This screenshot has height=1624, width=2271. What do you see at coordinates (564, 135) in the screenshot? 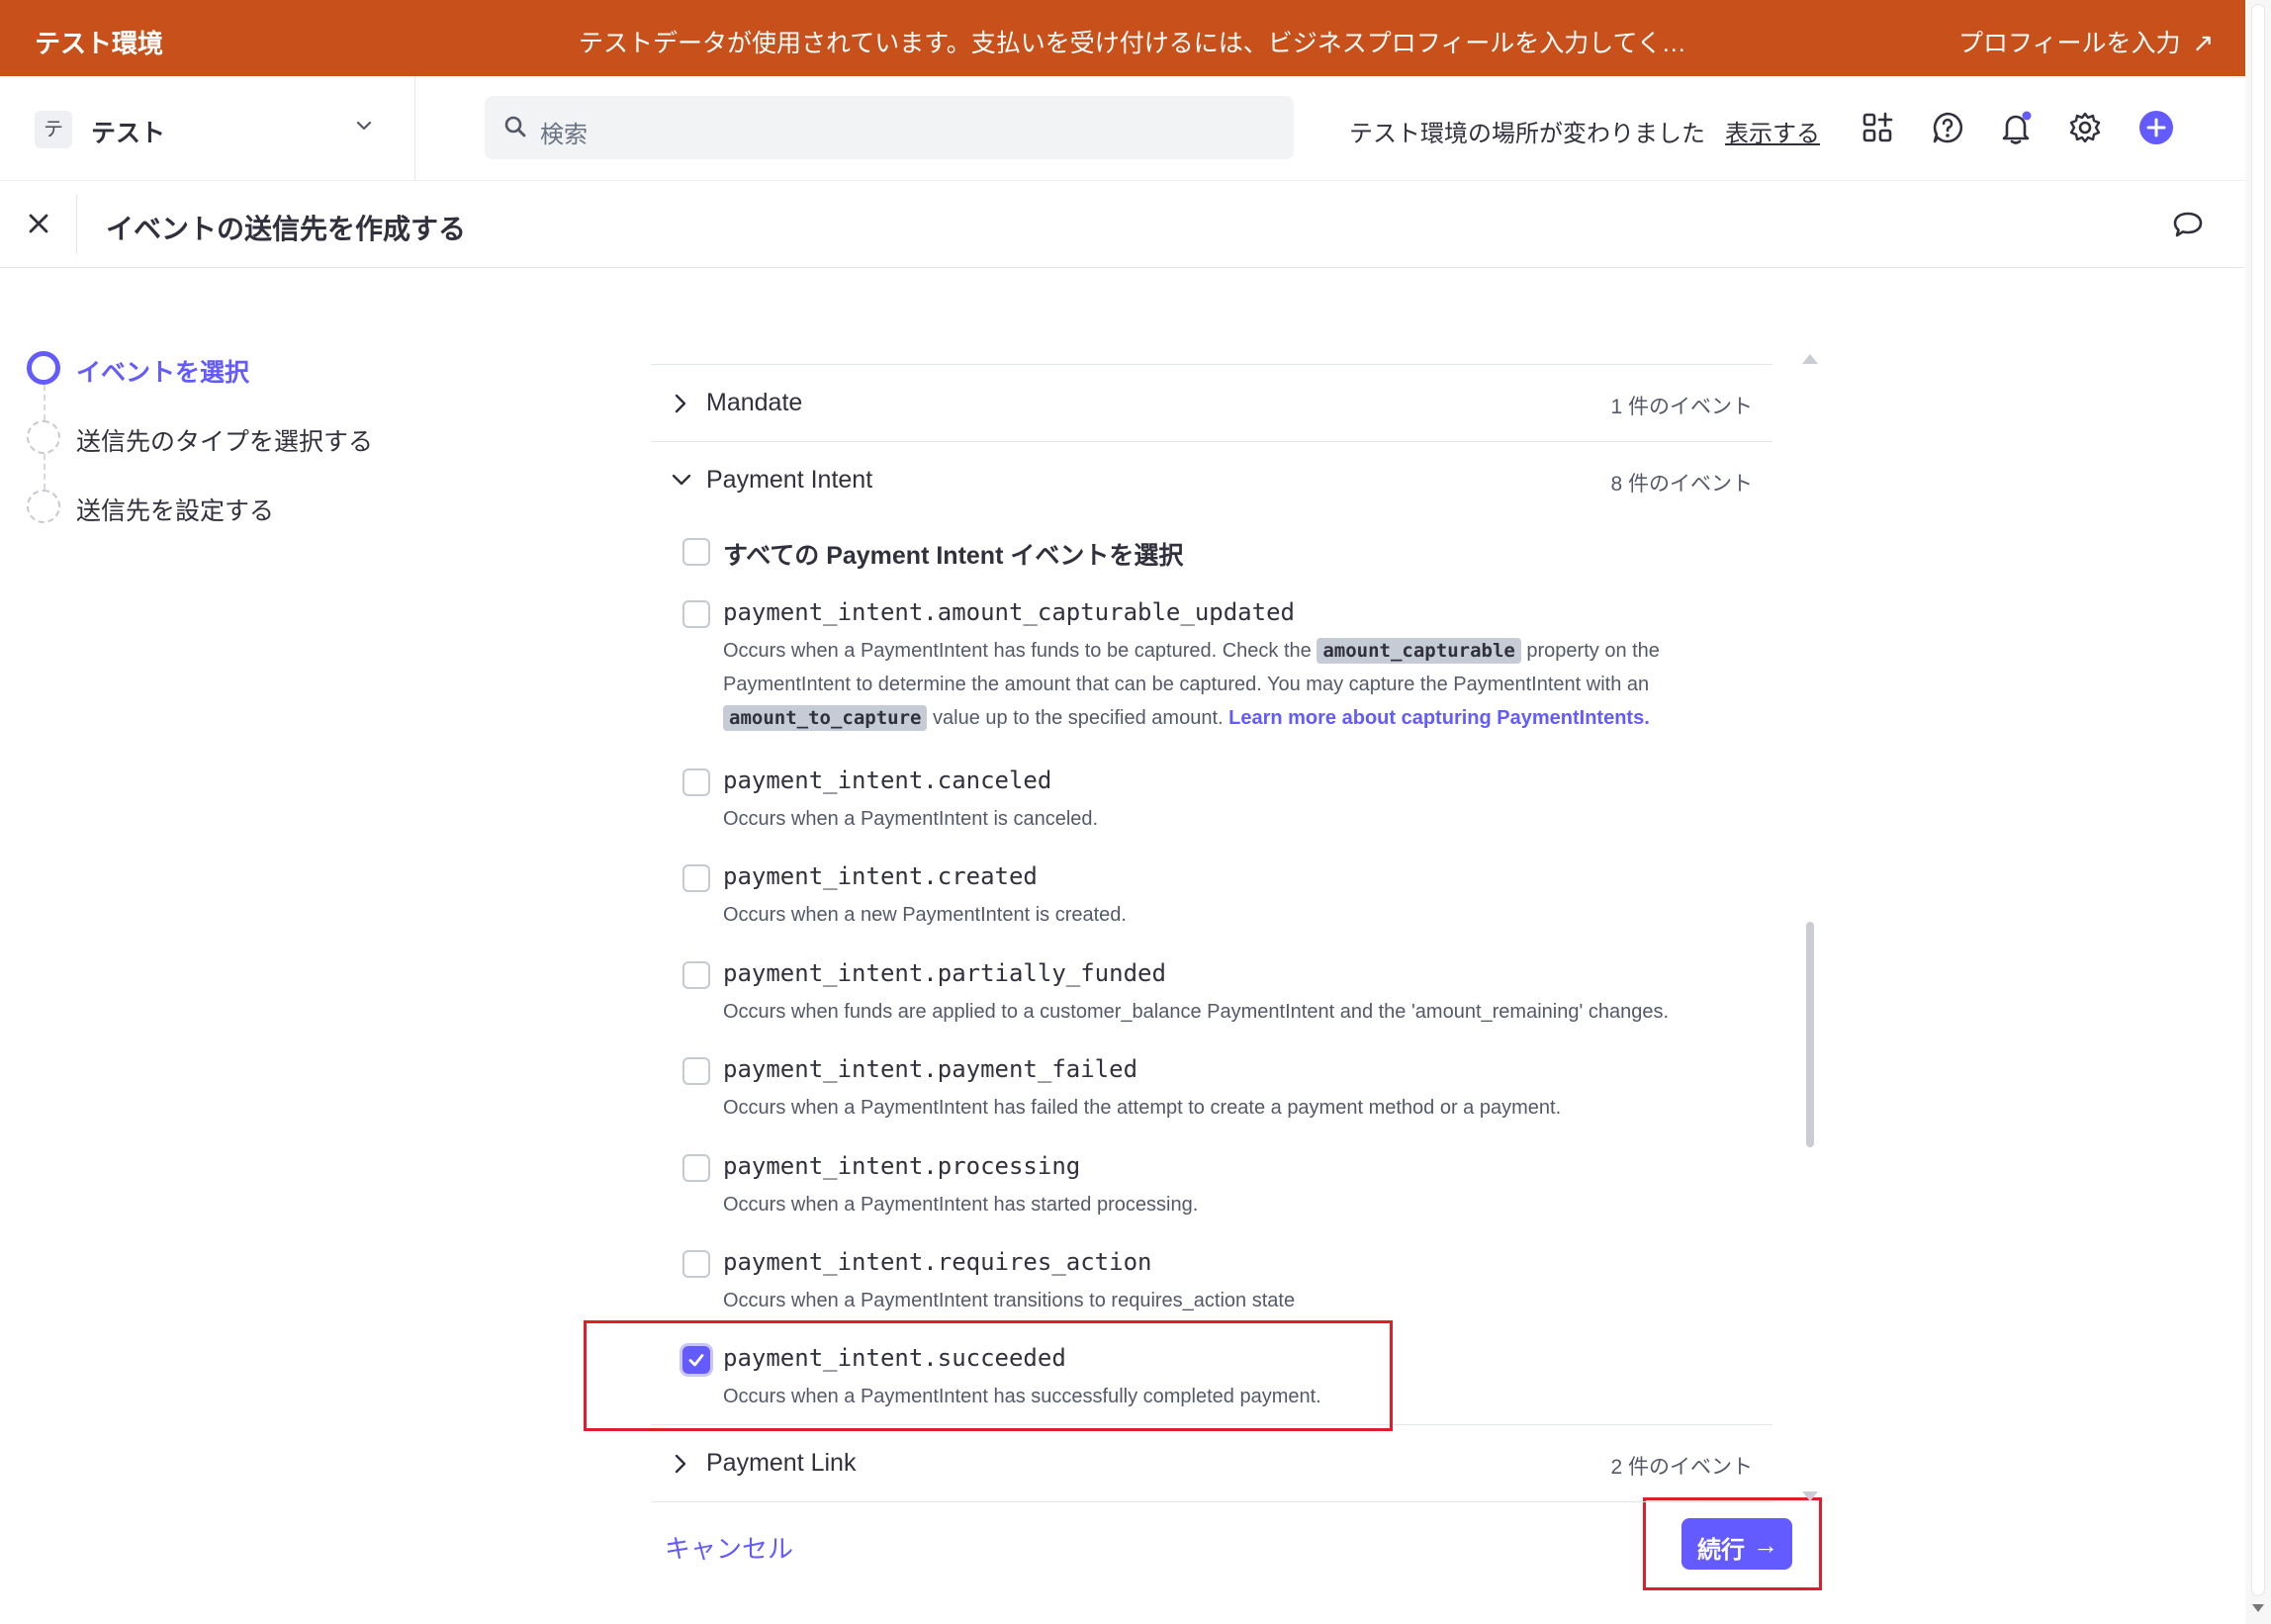
I see `search-placeholder: 検索` at bounding box center [564, 135].